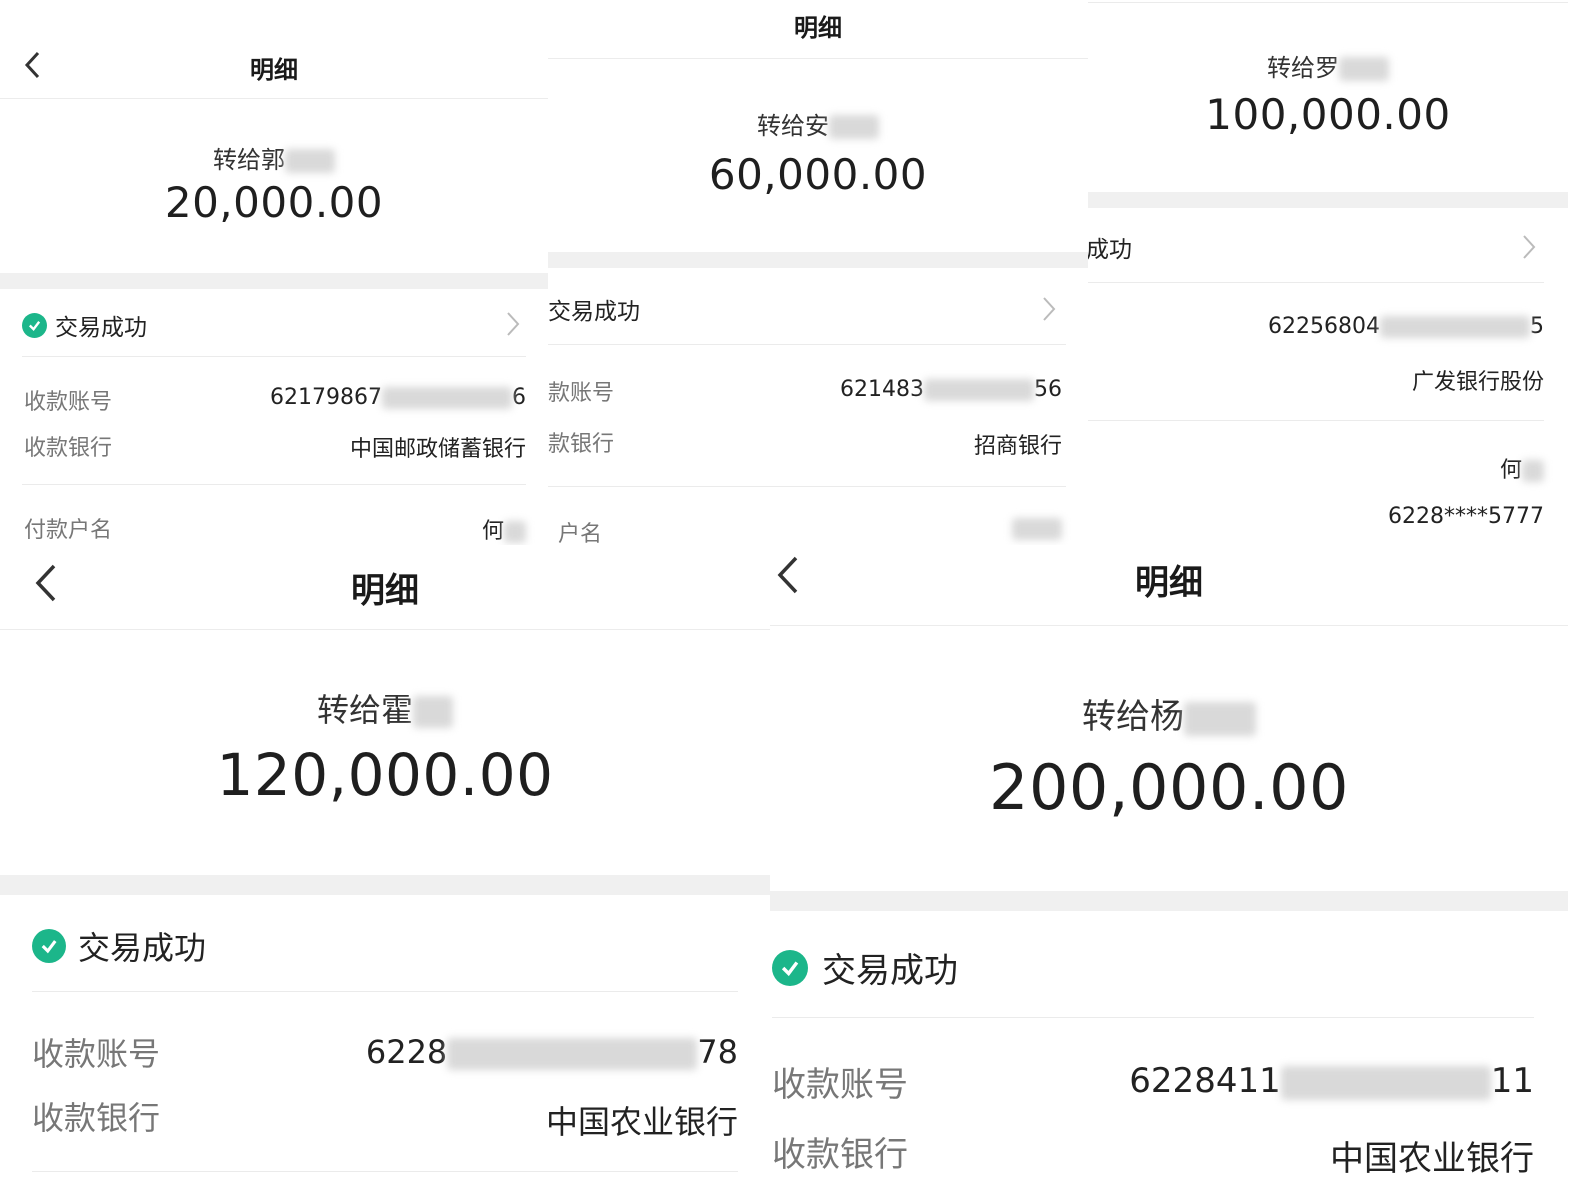  Describe the element at coordinates (385, 708) in the screenshot. I see `recipient-label: 转给霍` at that location.